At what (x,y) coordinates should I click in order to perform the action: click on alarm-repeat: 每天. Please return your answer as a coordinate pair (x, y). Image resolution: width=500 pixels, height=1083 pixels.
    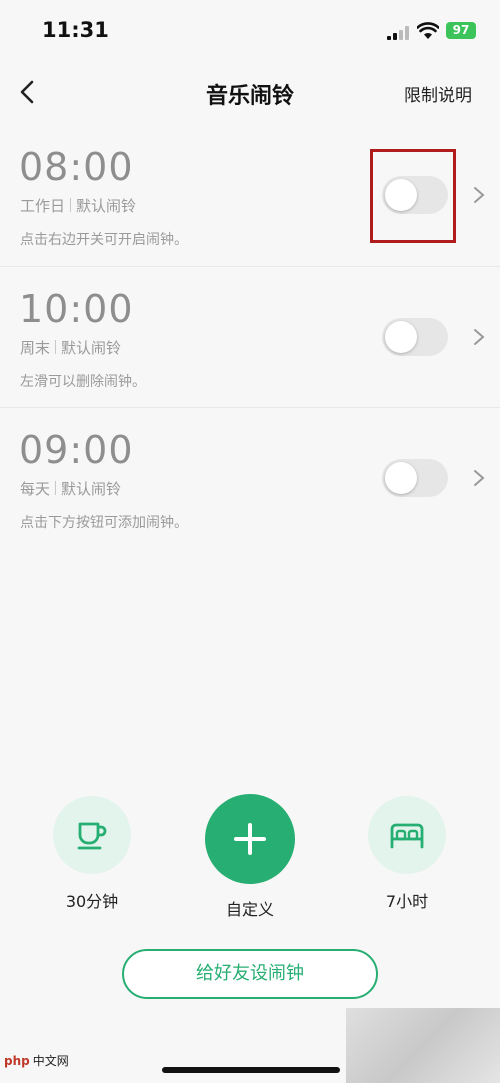
    Looking at the image, I should click on (35, 489).